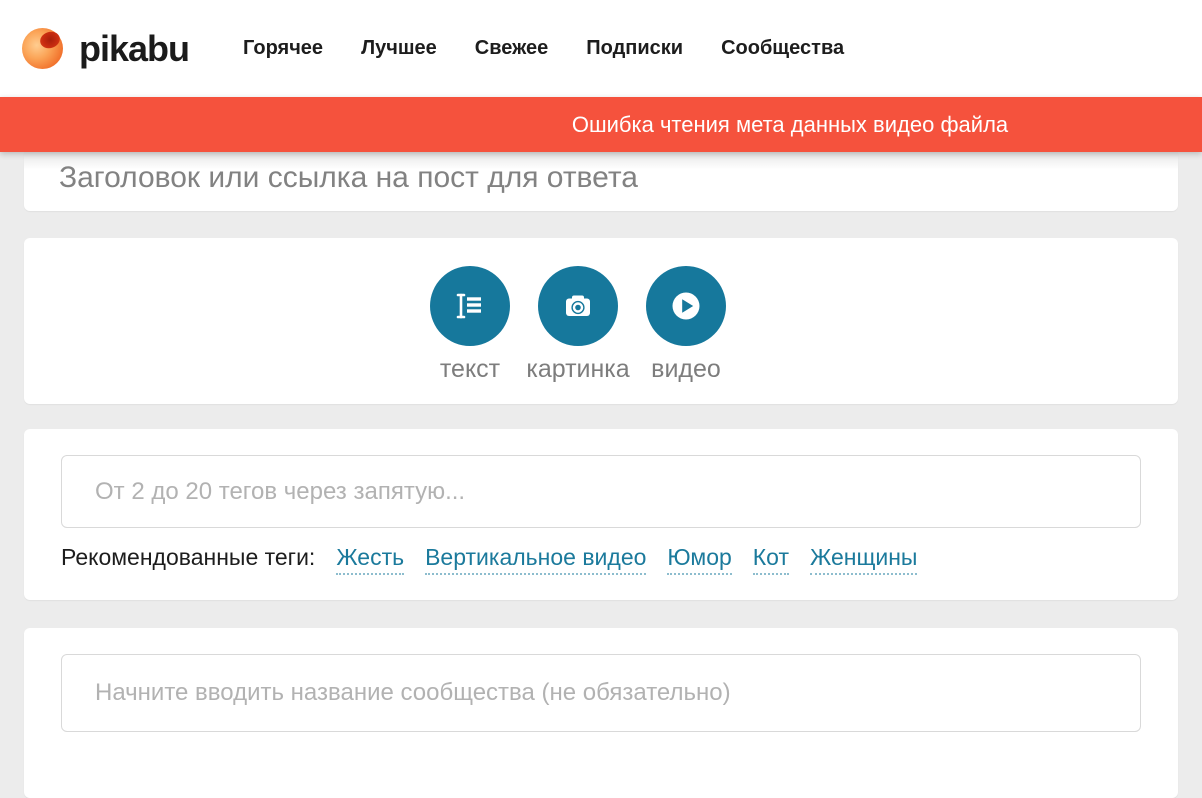  What do you see at coordinates (42, 48) in the screenshot?
I see `pikabu-logo-icon` at bounding box center [42, 48].